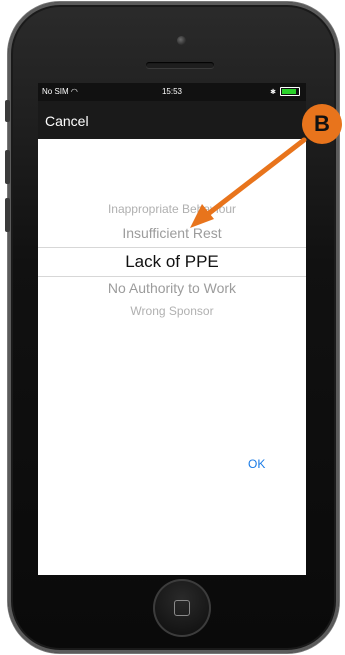 This screenshot has width=345, height=655. Describe the element at coordinates (256, 464) in the screenshot. I see `ok-button: OK` at that location.